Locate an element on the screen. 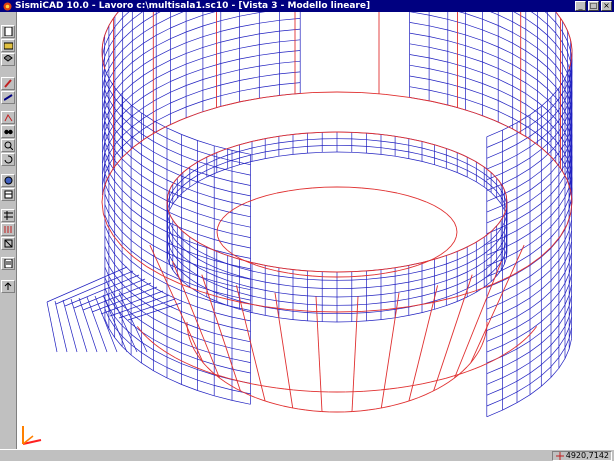 The image size is (614, 461). report-icon is located at coordinates (8, 263).